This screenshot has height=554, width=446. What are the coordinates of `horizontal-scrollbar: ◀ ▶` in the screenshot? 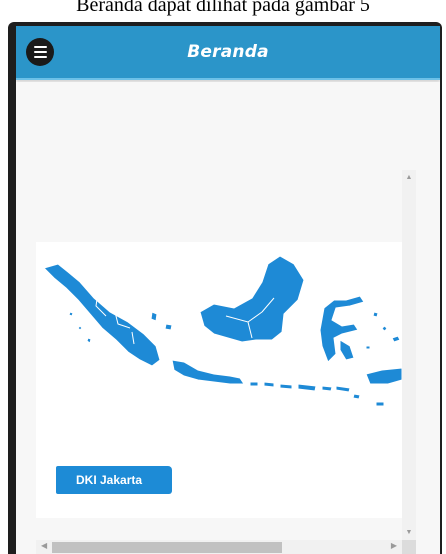 It's located at (219, 547).